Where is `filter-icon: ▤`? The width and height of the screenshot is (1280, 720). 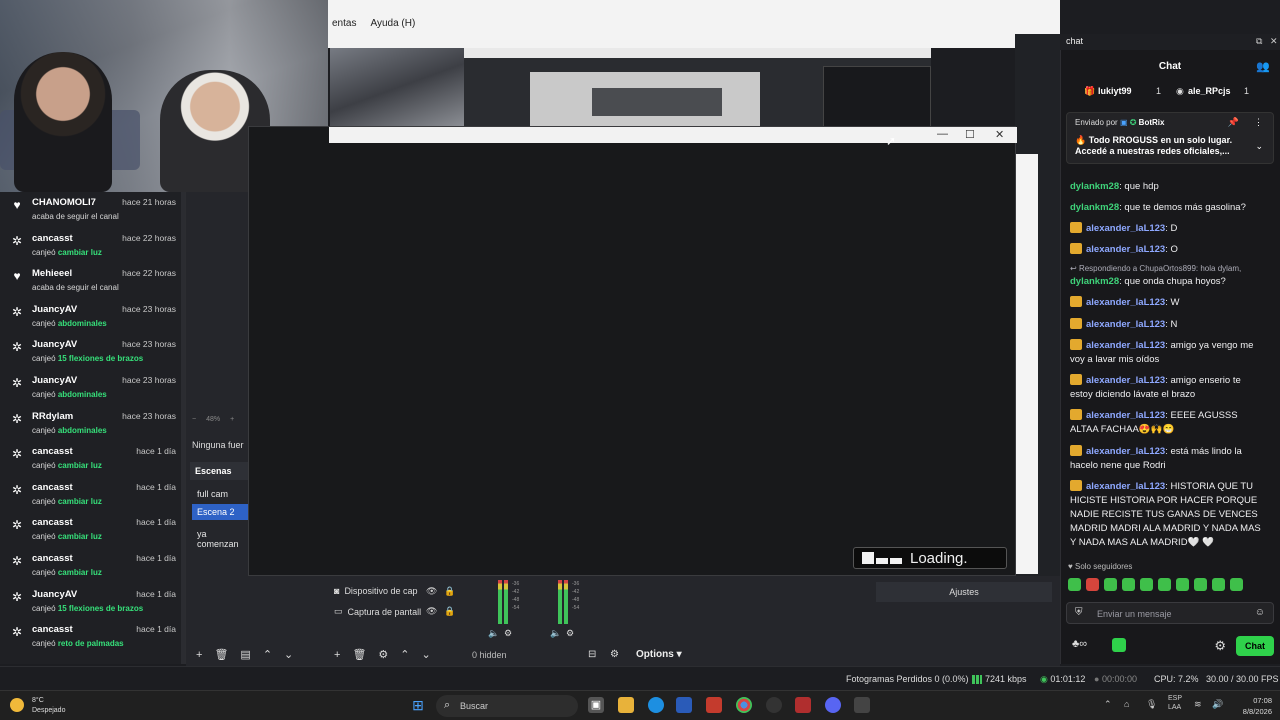
filter-icon: ▤ is located at coordinates (245, 654).